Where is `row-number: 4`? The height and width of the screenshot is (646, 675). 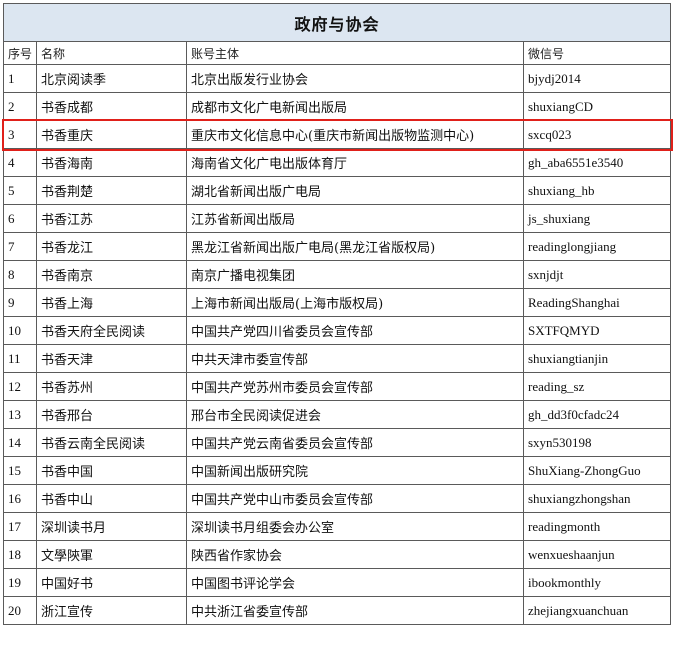 row-number: 4 is located at coordinates (20, 162).